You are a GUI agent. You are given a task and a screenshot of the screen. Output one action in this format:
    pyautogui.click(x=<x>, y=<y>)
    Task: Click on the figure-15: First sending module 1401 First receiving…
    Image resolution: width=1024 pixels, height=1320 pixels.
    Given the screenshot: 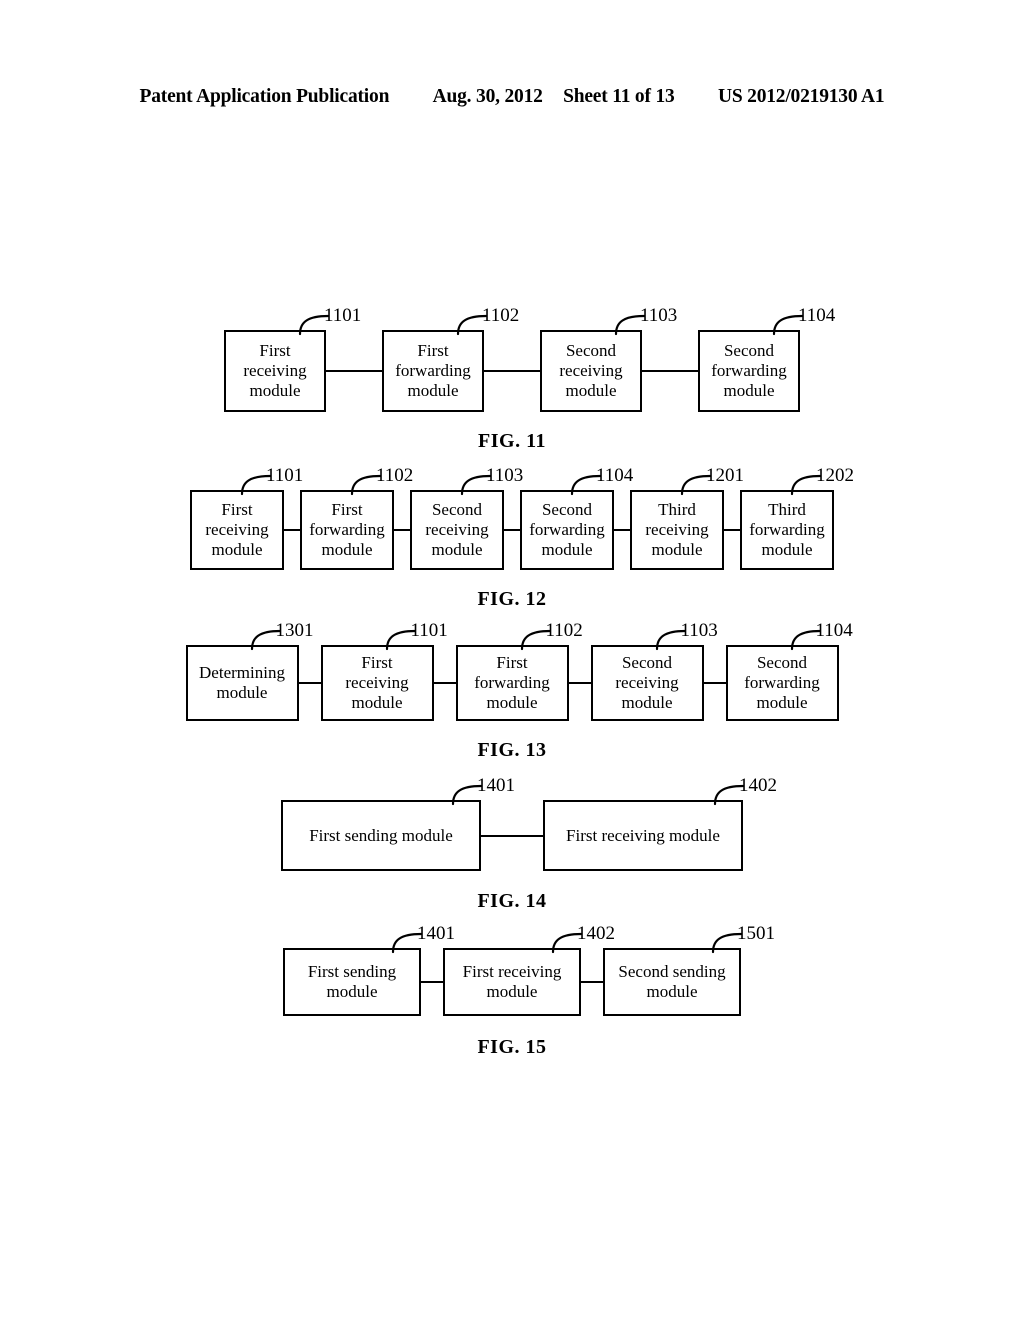 What is the action you would take?
    pyautogui.click(x=512, y=991)
    